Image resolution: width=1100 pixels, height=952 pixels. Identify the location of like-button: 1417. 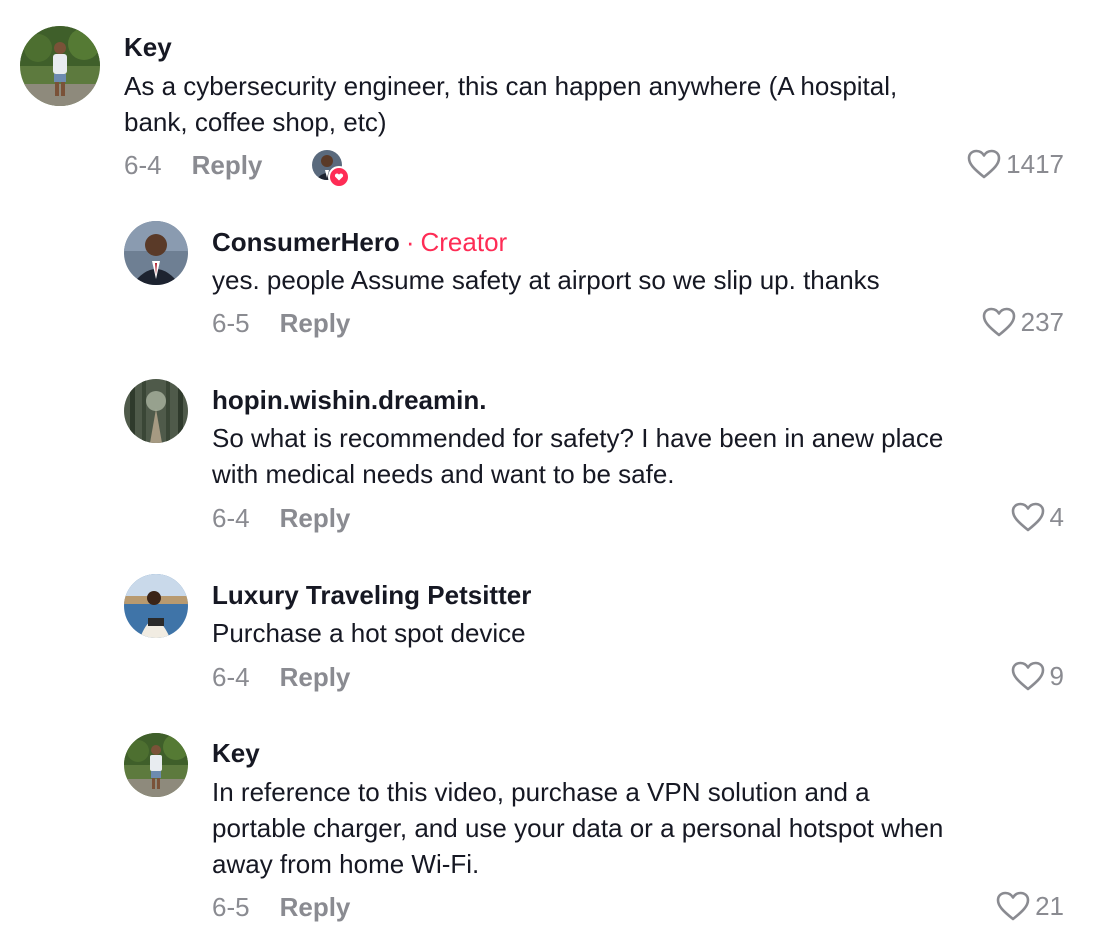
(1015, 164).